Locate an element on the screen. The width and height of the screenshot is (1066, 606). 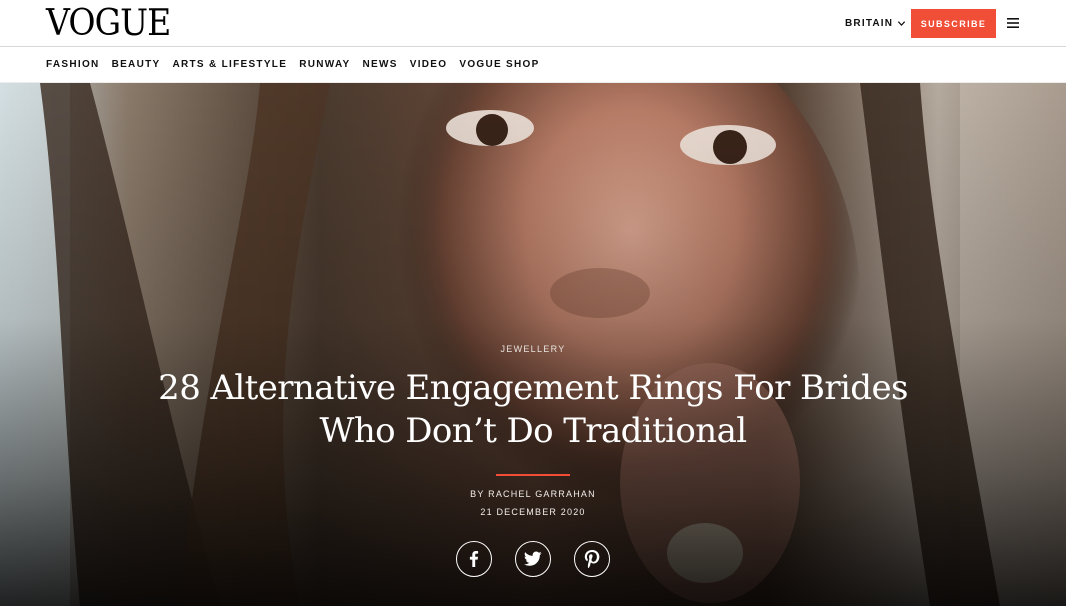
nav-item-arts-lifestyle: ARTS & LIFESTYLE is located at coordinates (229, 65).